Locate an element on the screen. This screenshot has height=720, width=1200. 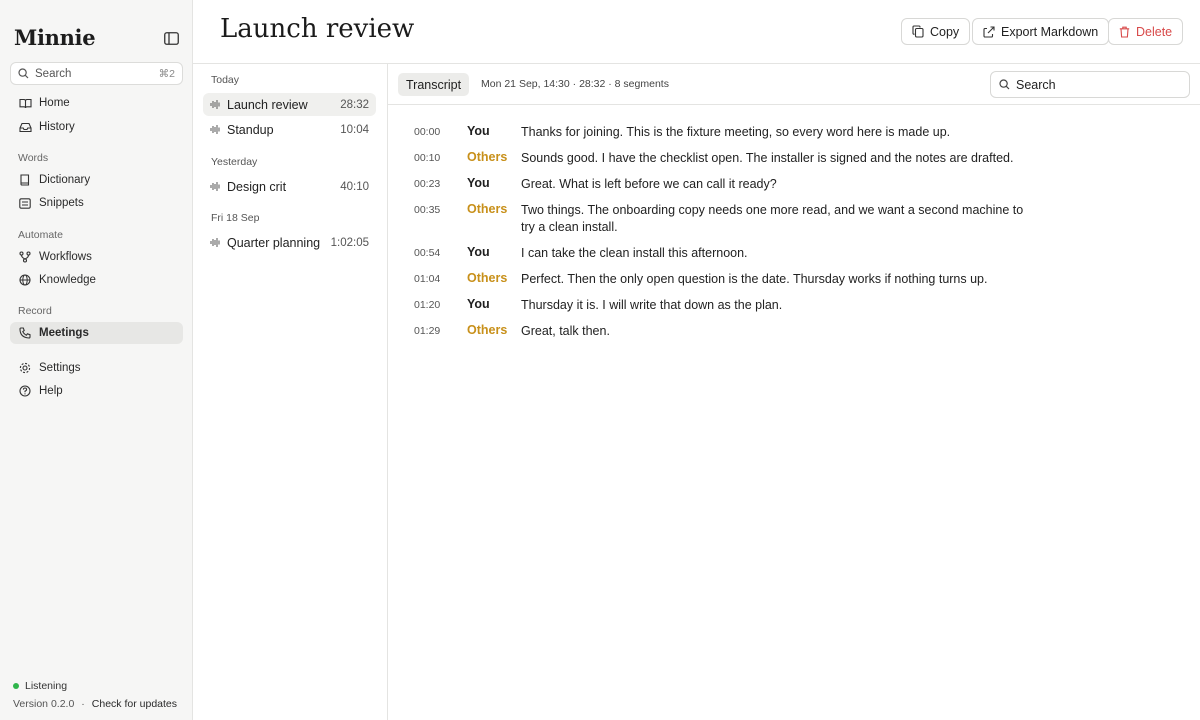
sidebar-item-workflows: Workflows is located at coordinates (96, 257).